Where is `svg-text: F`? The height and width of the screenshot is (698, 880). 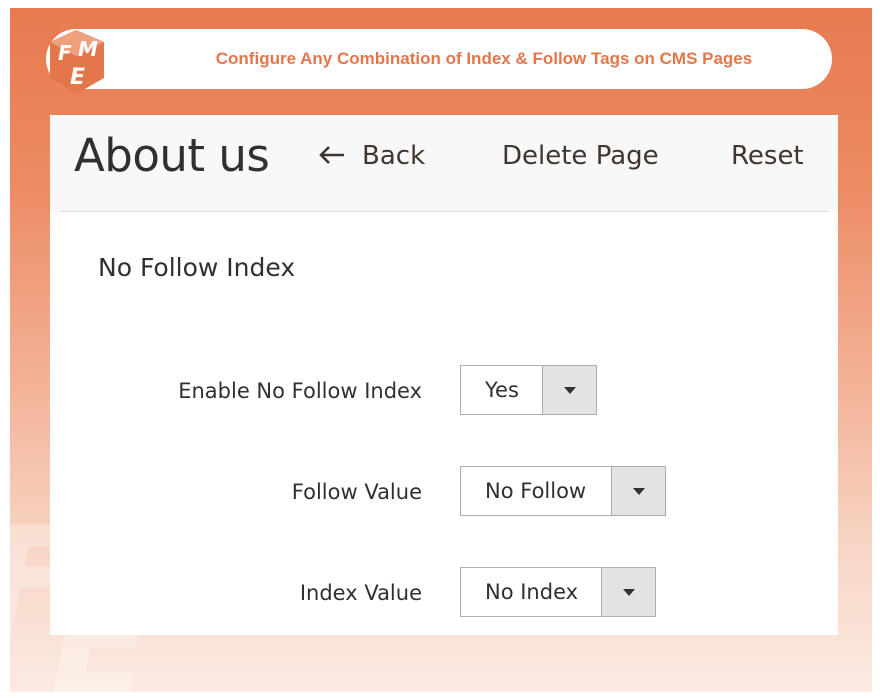 svg-text: F is located at coordinates (65, 53).